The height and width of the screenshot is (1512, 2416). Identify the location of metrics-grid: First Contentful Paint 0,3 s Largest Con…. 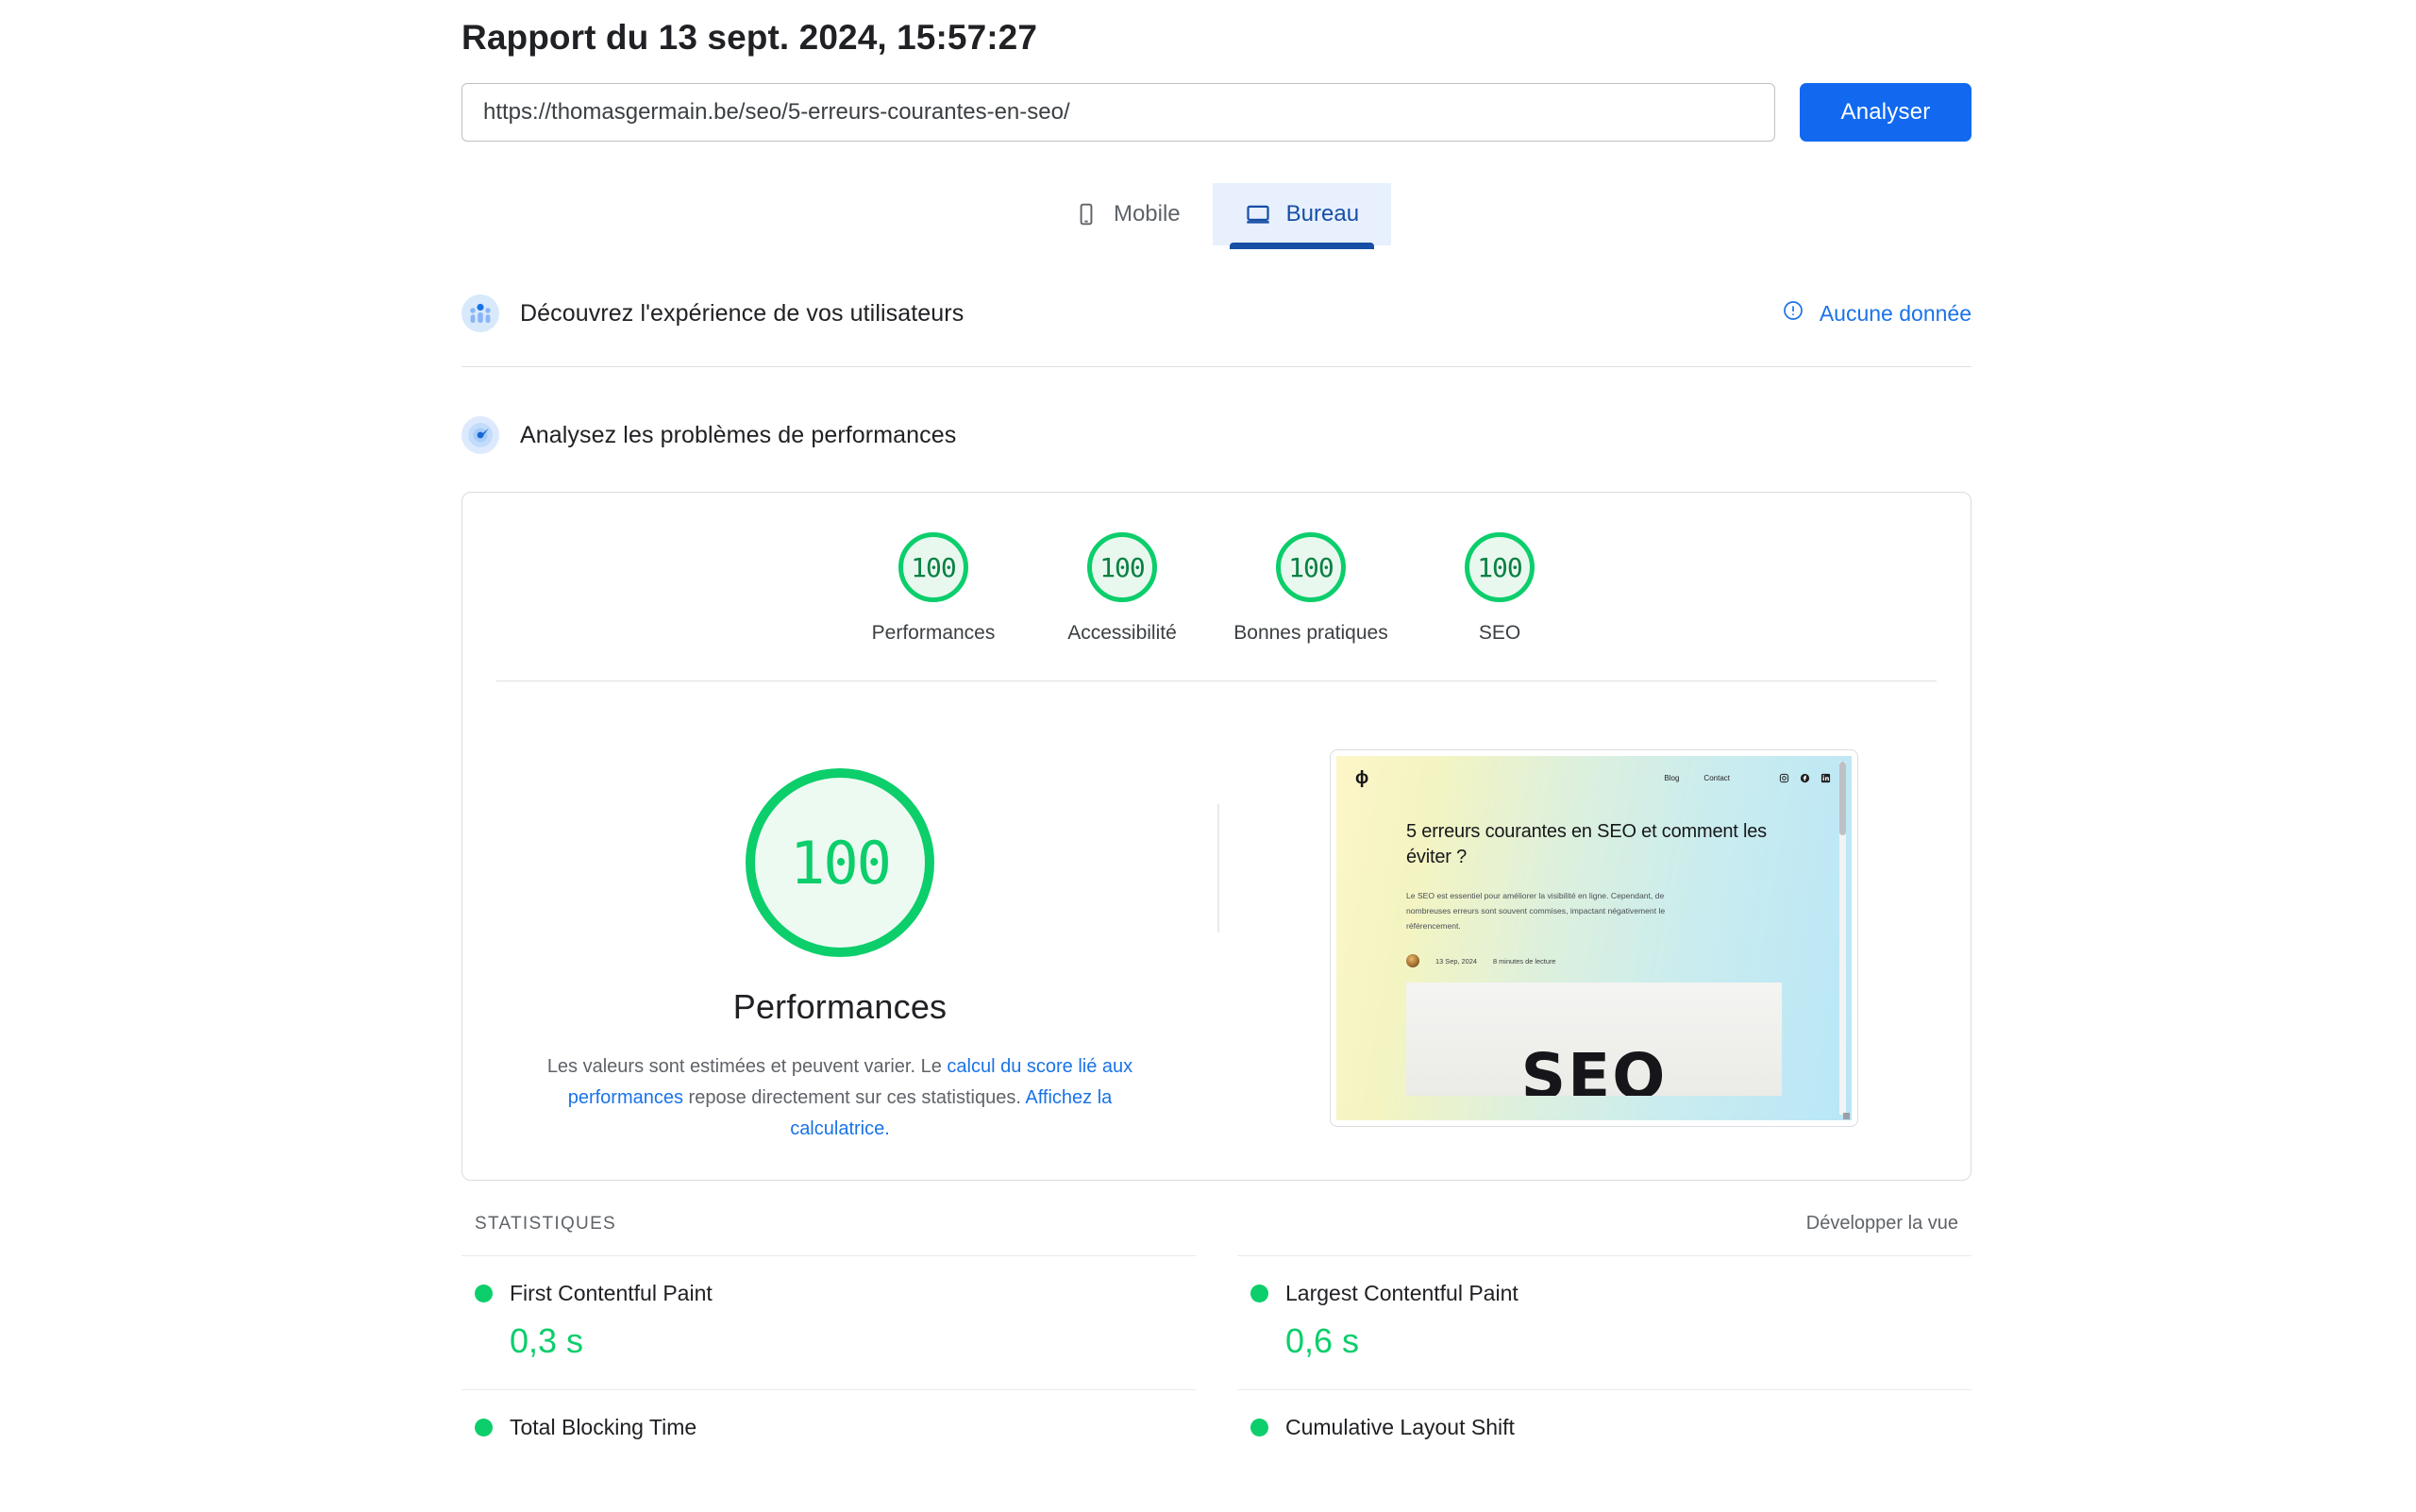
(1216, 1362).